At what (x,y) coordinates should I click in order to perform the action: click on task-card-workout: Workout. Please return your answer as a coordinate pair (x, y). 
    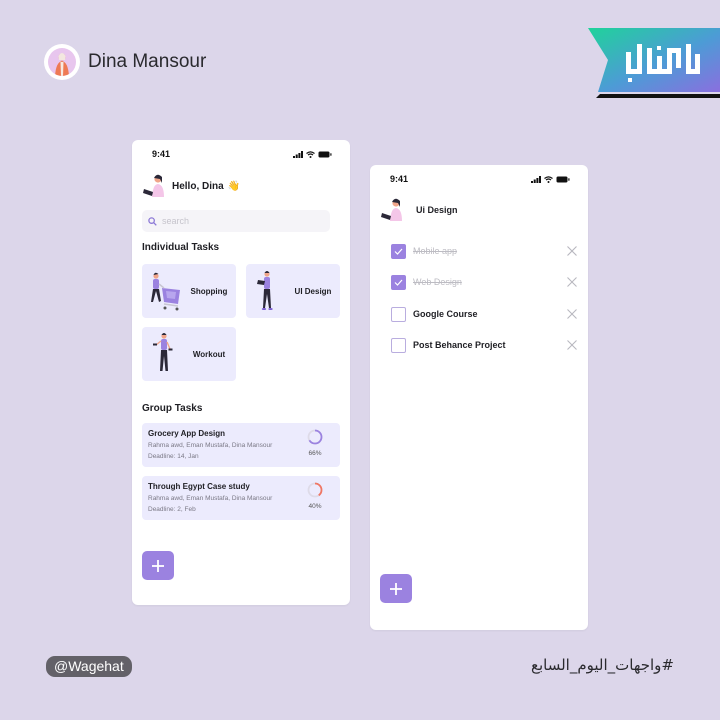
    Looking at the image, I should click on (189, 354).